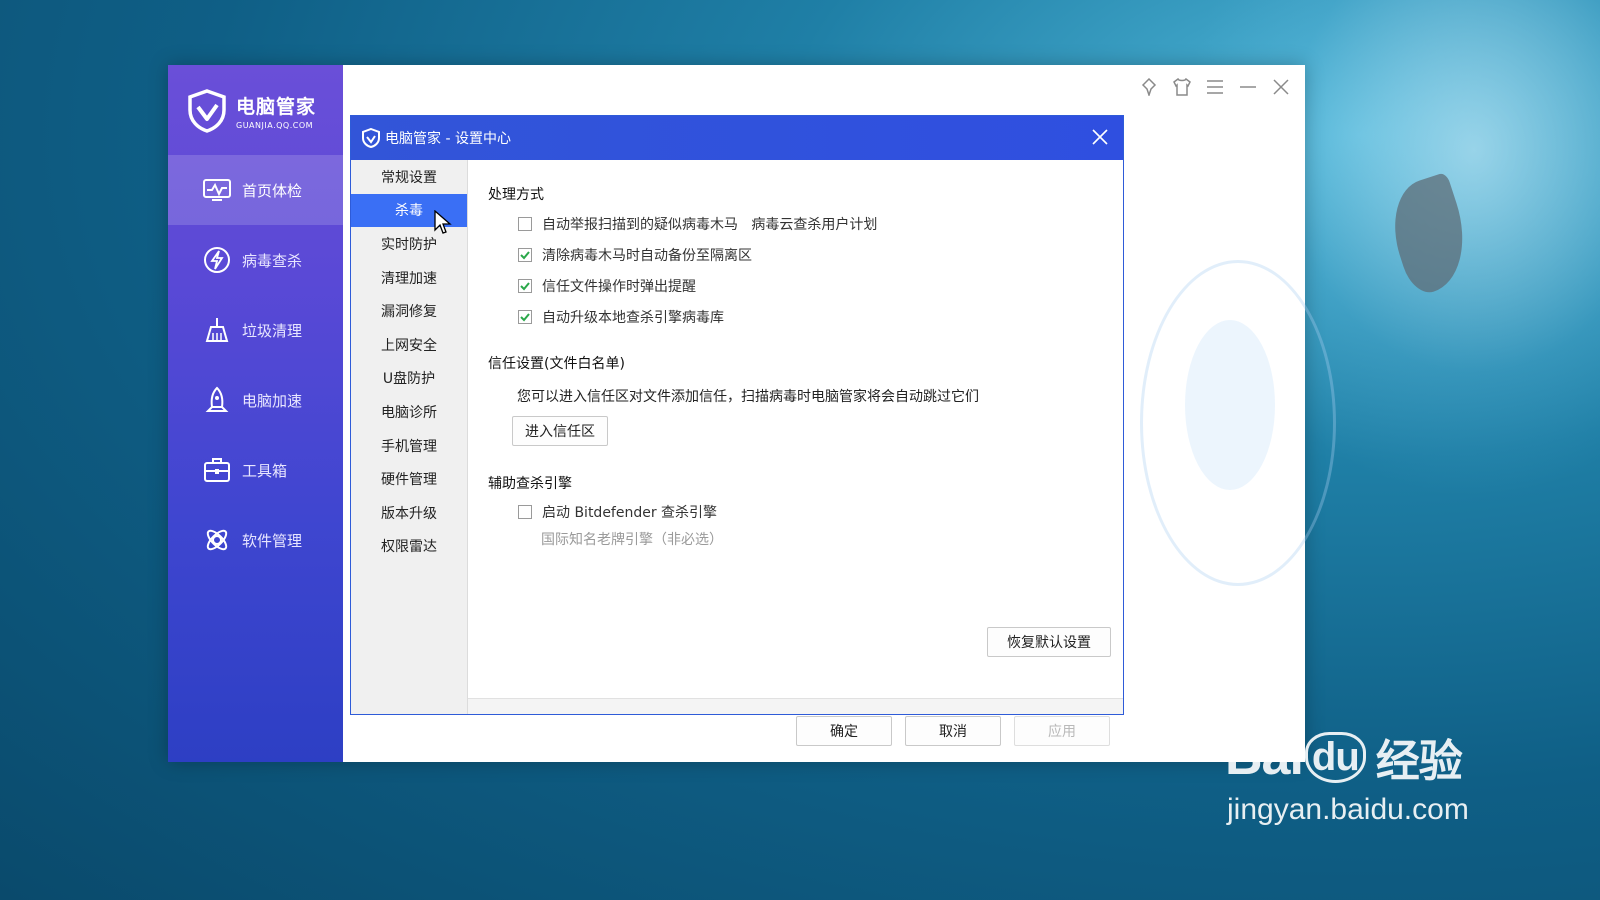 This screenshot has width=1600, height=900. What do you see at coordinates (1149, 87) in the screenshot?
I see `pin-icon` at bounding box center [1149, 87].